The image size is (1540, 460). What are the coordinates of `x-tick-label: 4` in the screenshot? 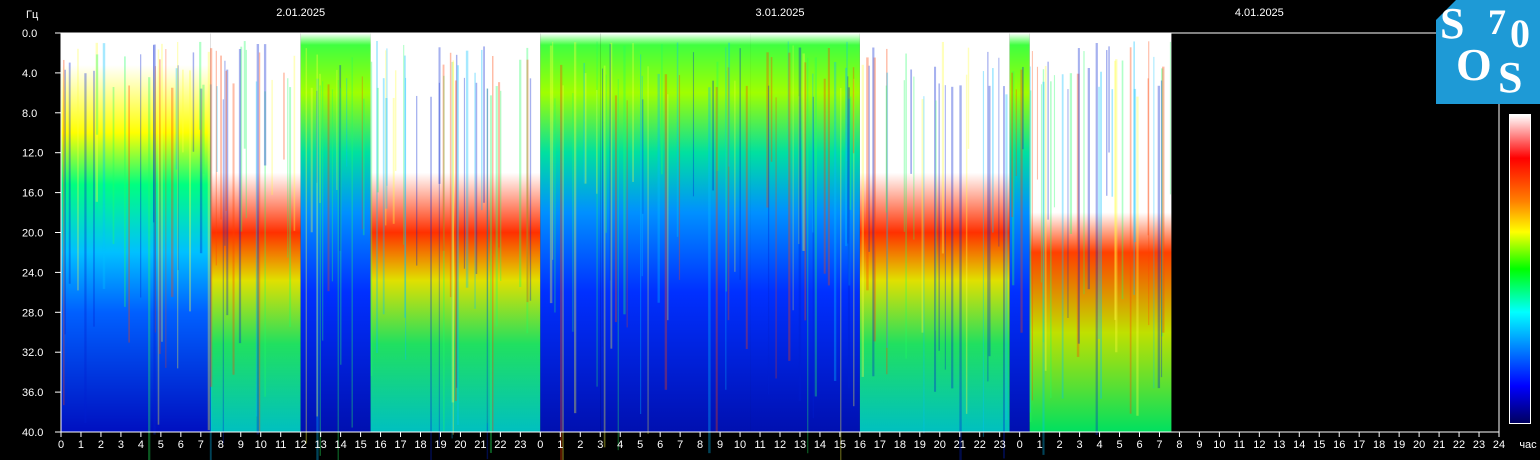 It's located at (141, 445).